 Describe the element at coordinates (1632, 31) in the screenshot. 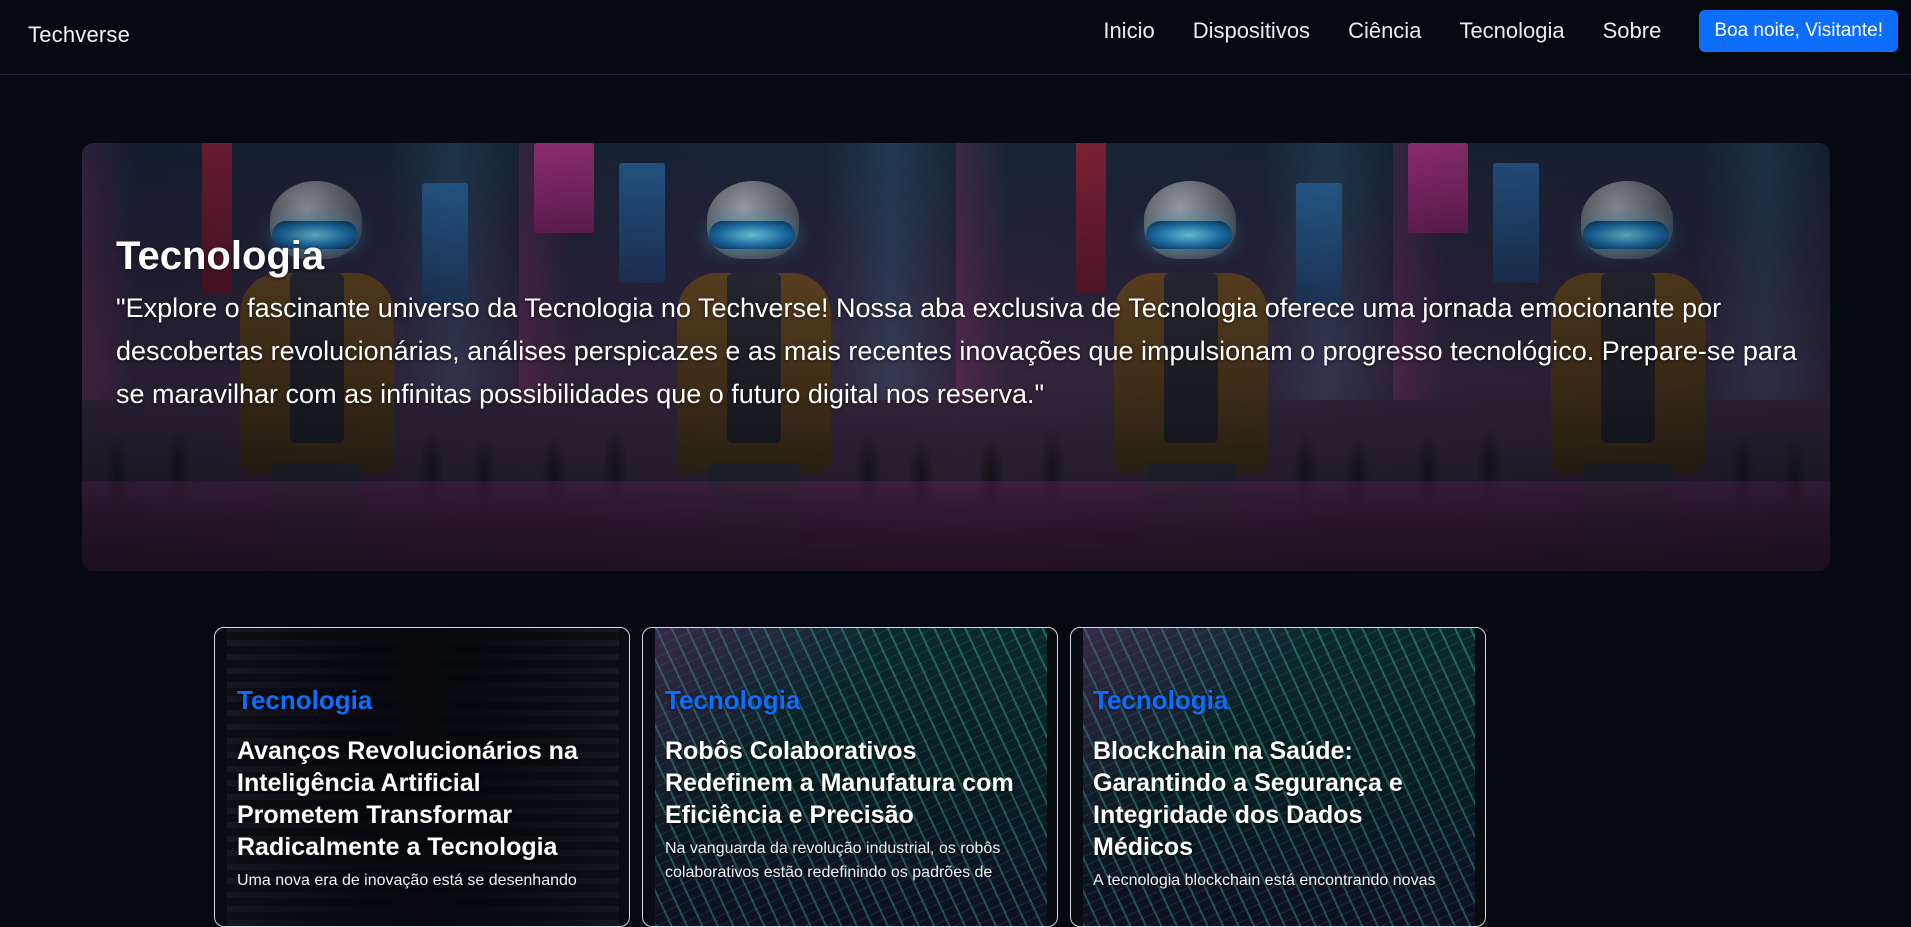

I see `nav-link-sobre: Sobre` at that location.